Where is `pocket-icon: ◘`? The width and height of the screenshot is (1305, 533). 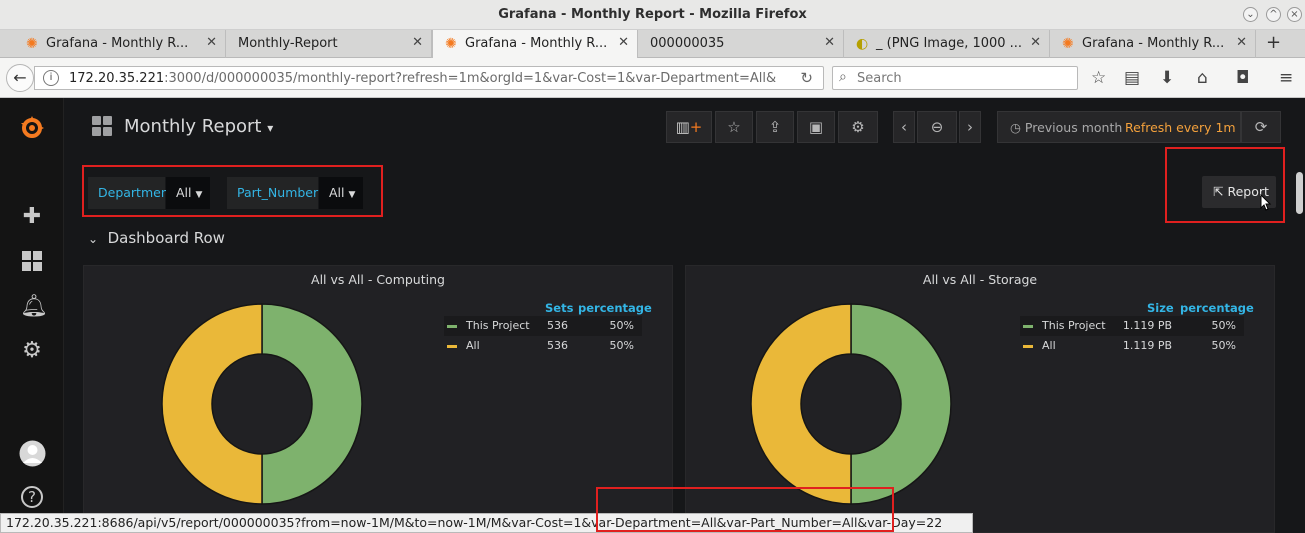 pocket-icon: ◘ is located at coordinates (1242, 78).